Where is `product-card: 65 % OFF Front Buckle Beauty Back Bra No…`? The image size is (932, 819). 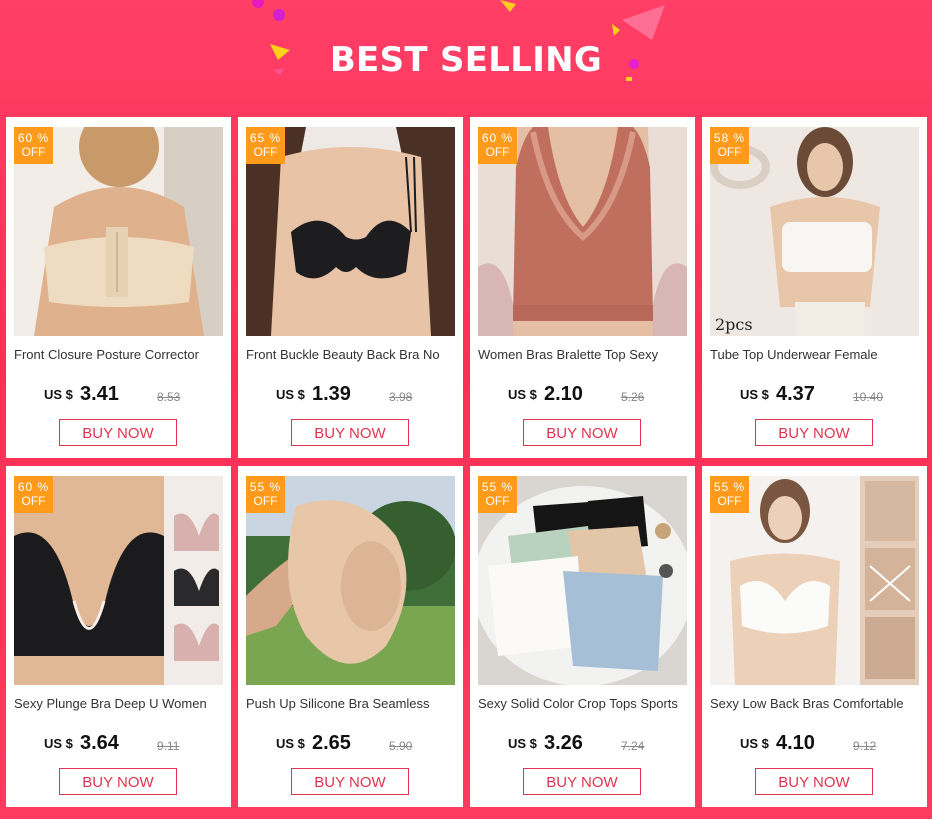
product-card: 65 % OFF Front Buckle Beauty Back Bra No… is located at coordinates (350, 287).